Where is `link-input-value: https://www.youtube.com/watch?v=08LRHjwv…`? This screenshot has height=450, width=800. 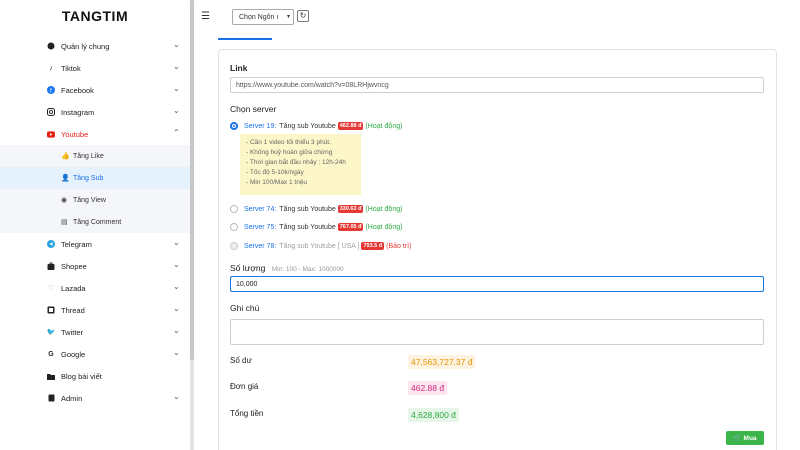
link-input-value: https://www.youtube.com/watch?v=08LRHjwv… is located at coordinates (312, 85).